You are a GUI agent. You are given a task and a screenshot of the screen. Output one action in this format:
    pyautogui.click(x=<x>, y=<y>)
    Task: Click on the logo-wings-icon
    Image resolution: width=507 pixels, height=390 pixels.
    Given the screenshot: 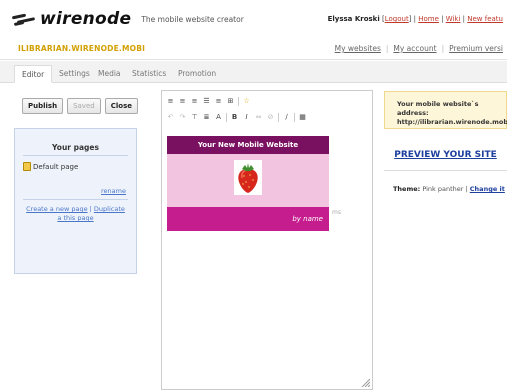 What is the action you would take?
    pyautogui.click(x=24, y=20)
    